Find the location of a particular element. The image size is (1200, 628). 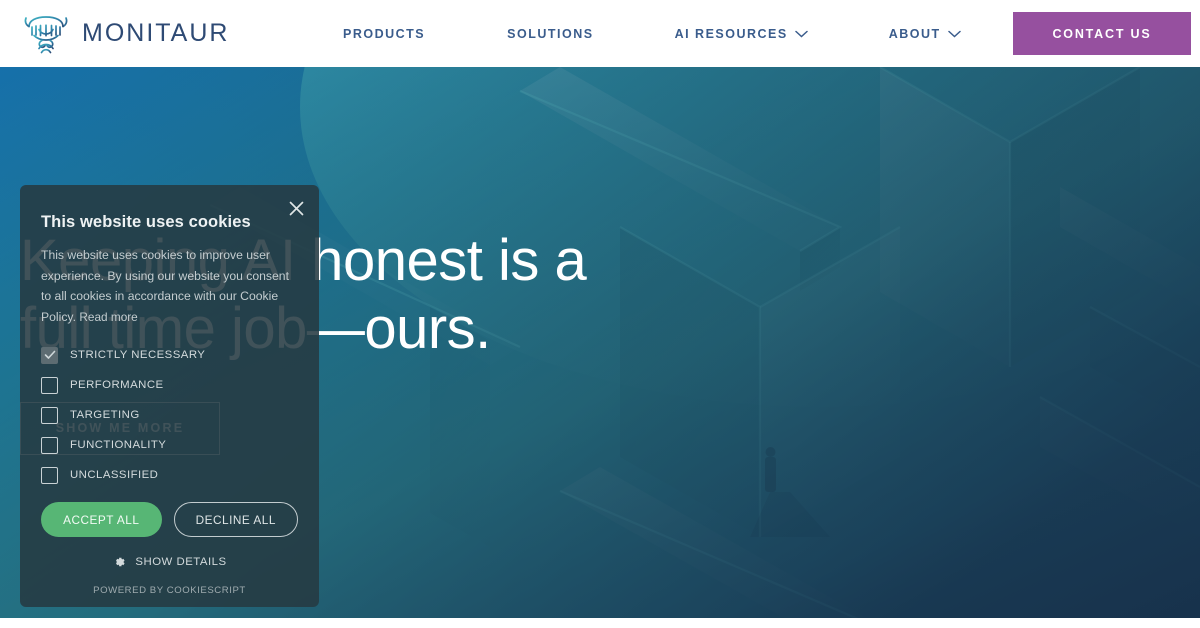

checkbox-strictly-necessary is located at coordinates (49, 355).